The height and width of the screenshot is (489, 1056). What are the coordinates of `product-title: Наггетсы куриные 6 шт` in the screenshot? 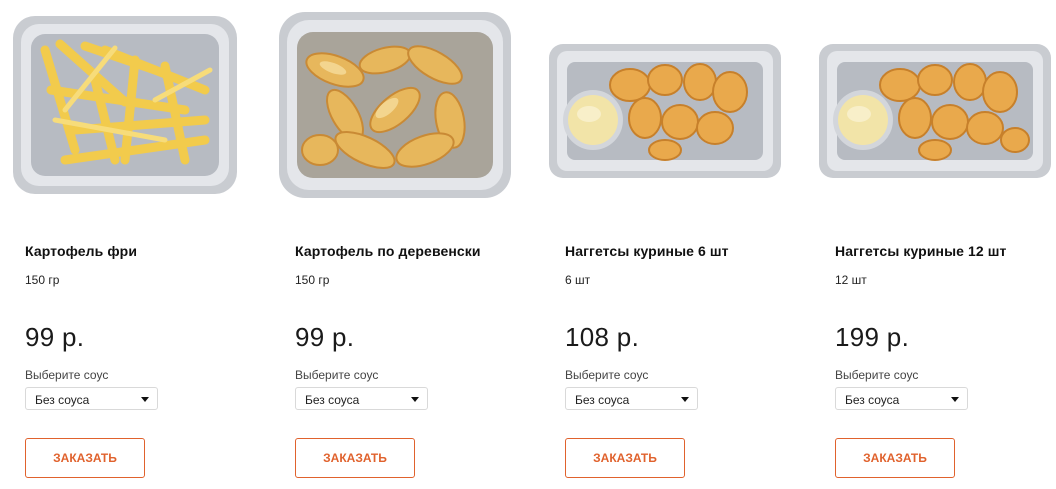 It's located at (680, 251).